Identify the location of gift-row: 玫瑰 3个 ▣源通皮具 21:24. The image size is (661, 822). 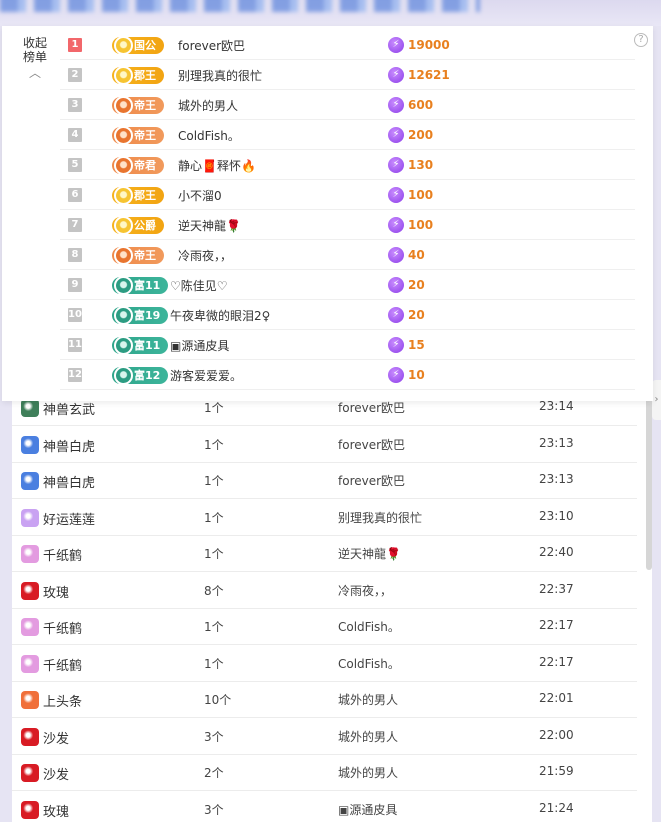
(324, 807).